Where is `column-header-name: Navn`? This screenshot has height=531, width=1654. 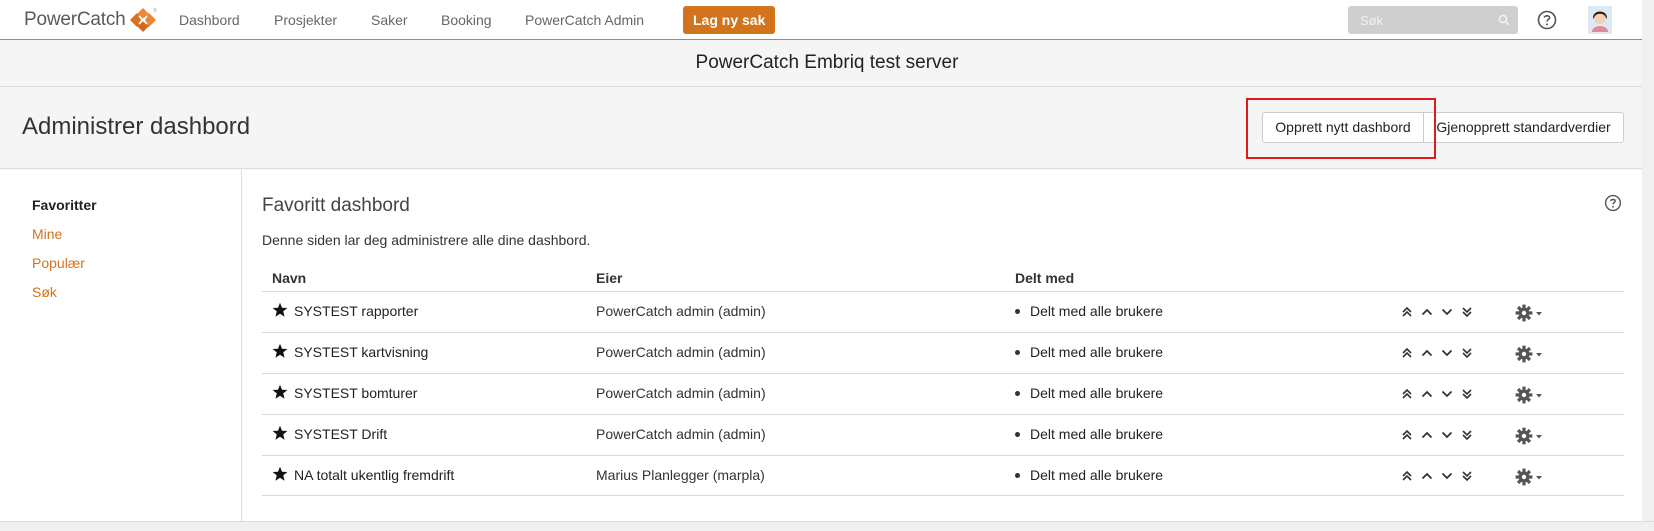 column-header-name: Navn is located at coordinates (289, 278).